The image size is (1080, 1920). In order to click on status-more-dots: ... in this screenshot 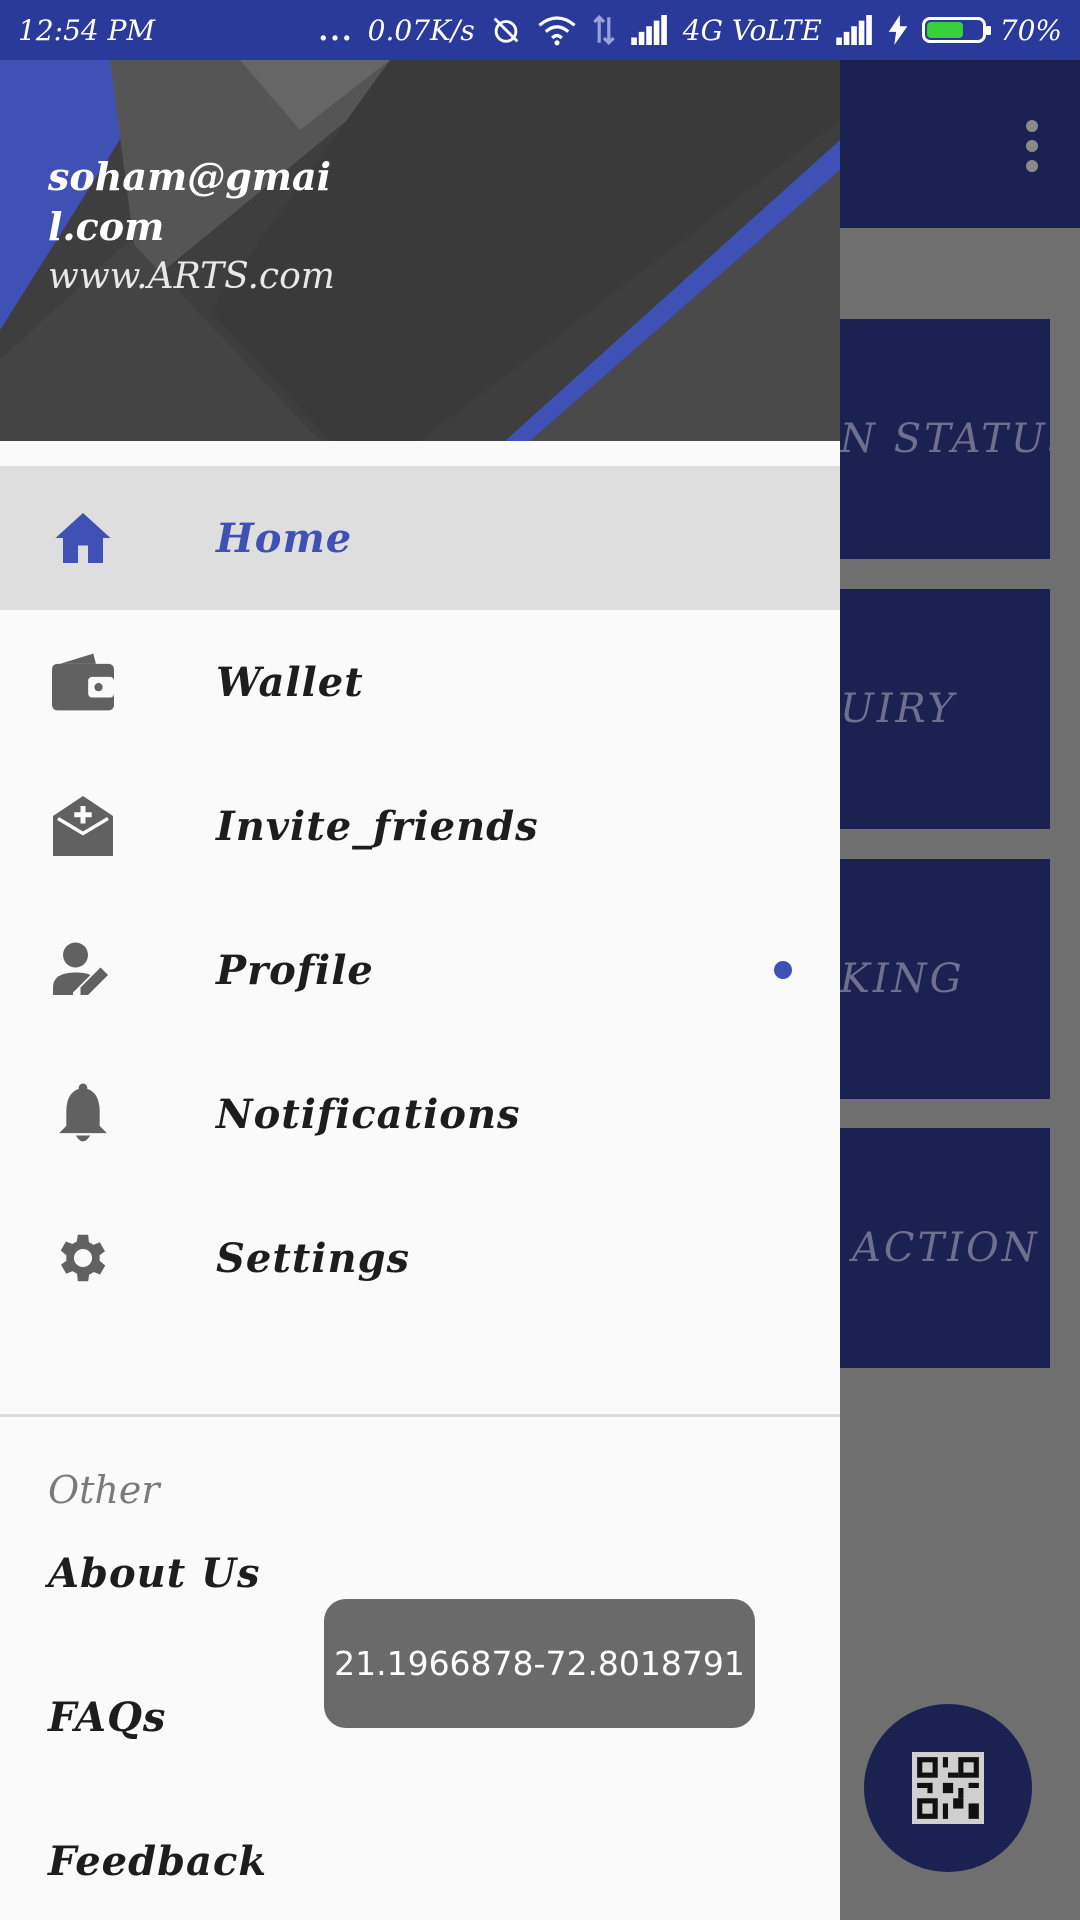, I will do `click(336, 30)`.